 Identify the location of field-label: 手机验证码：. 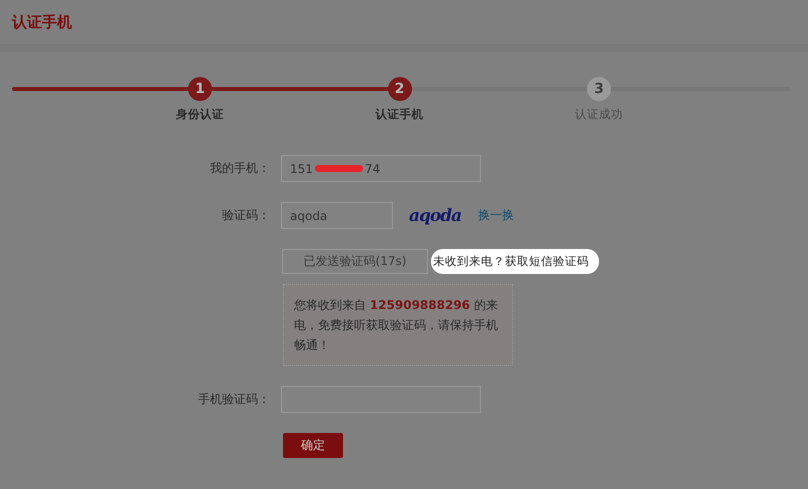
(234, 399).